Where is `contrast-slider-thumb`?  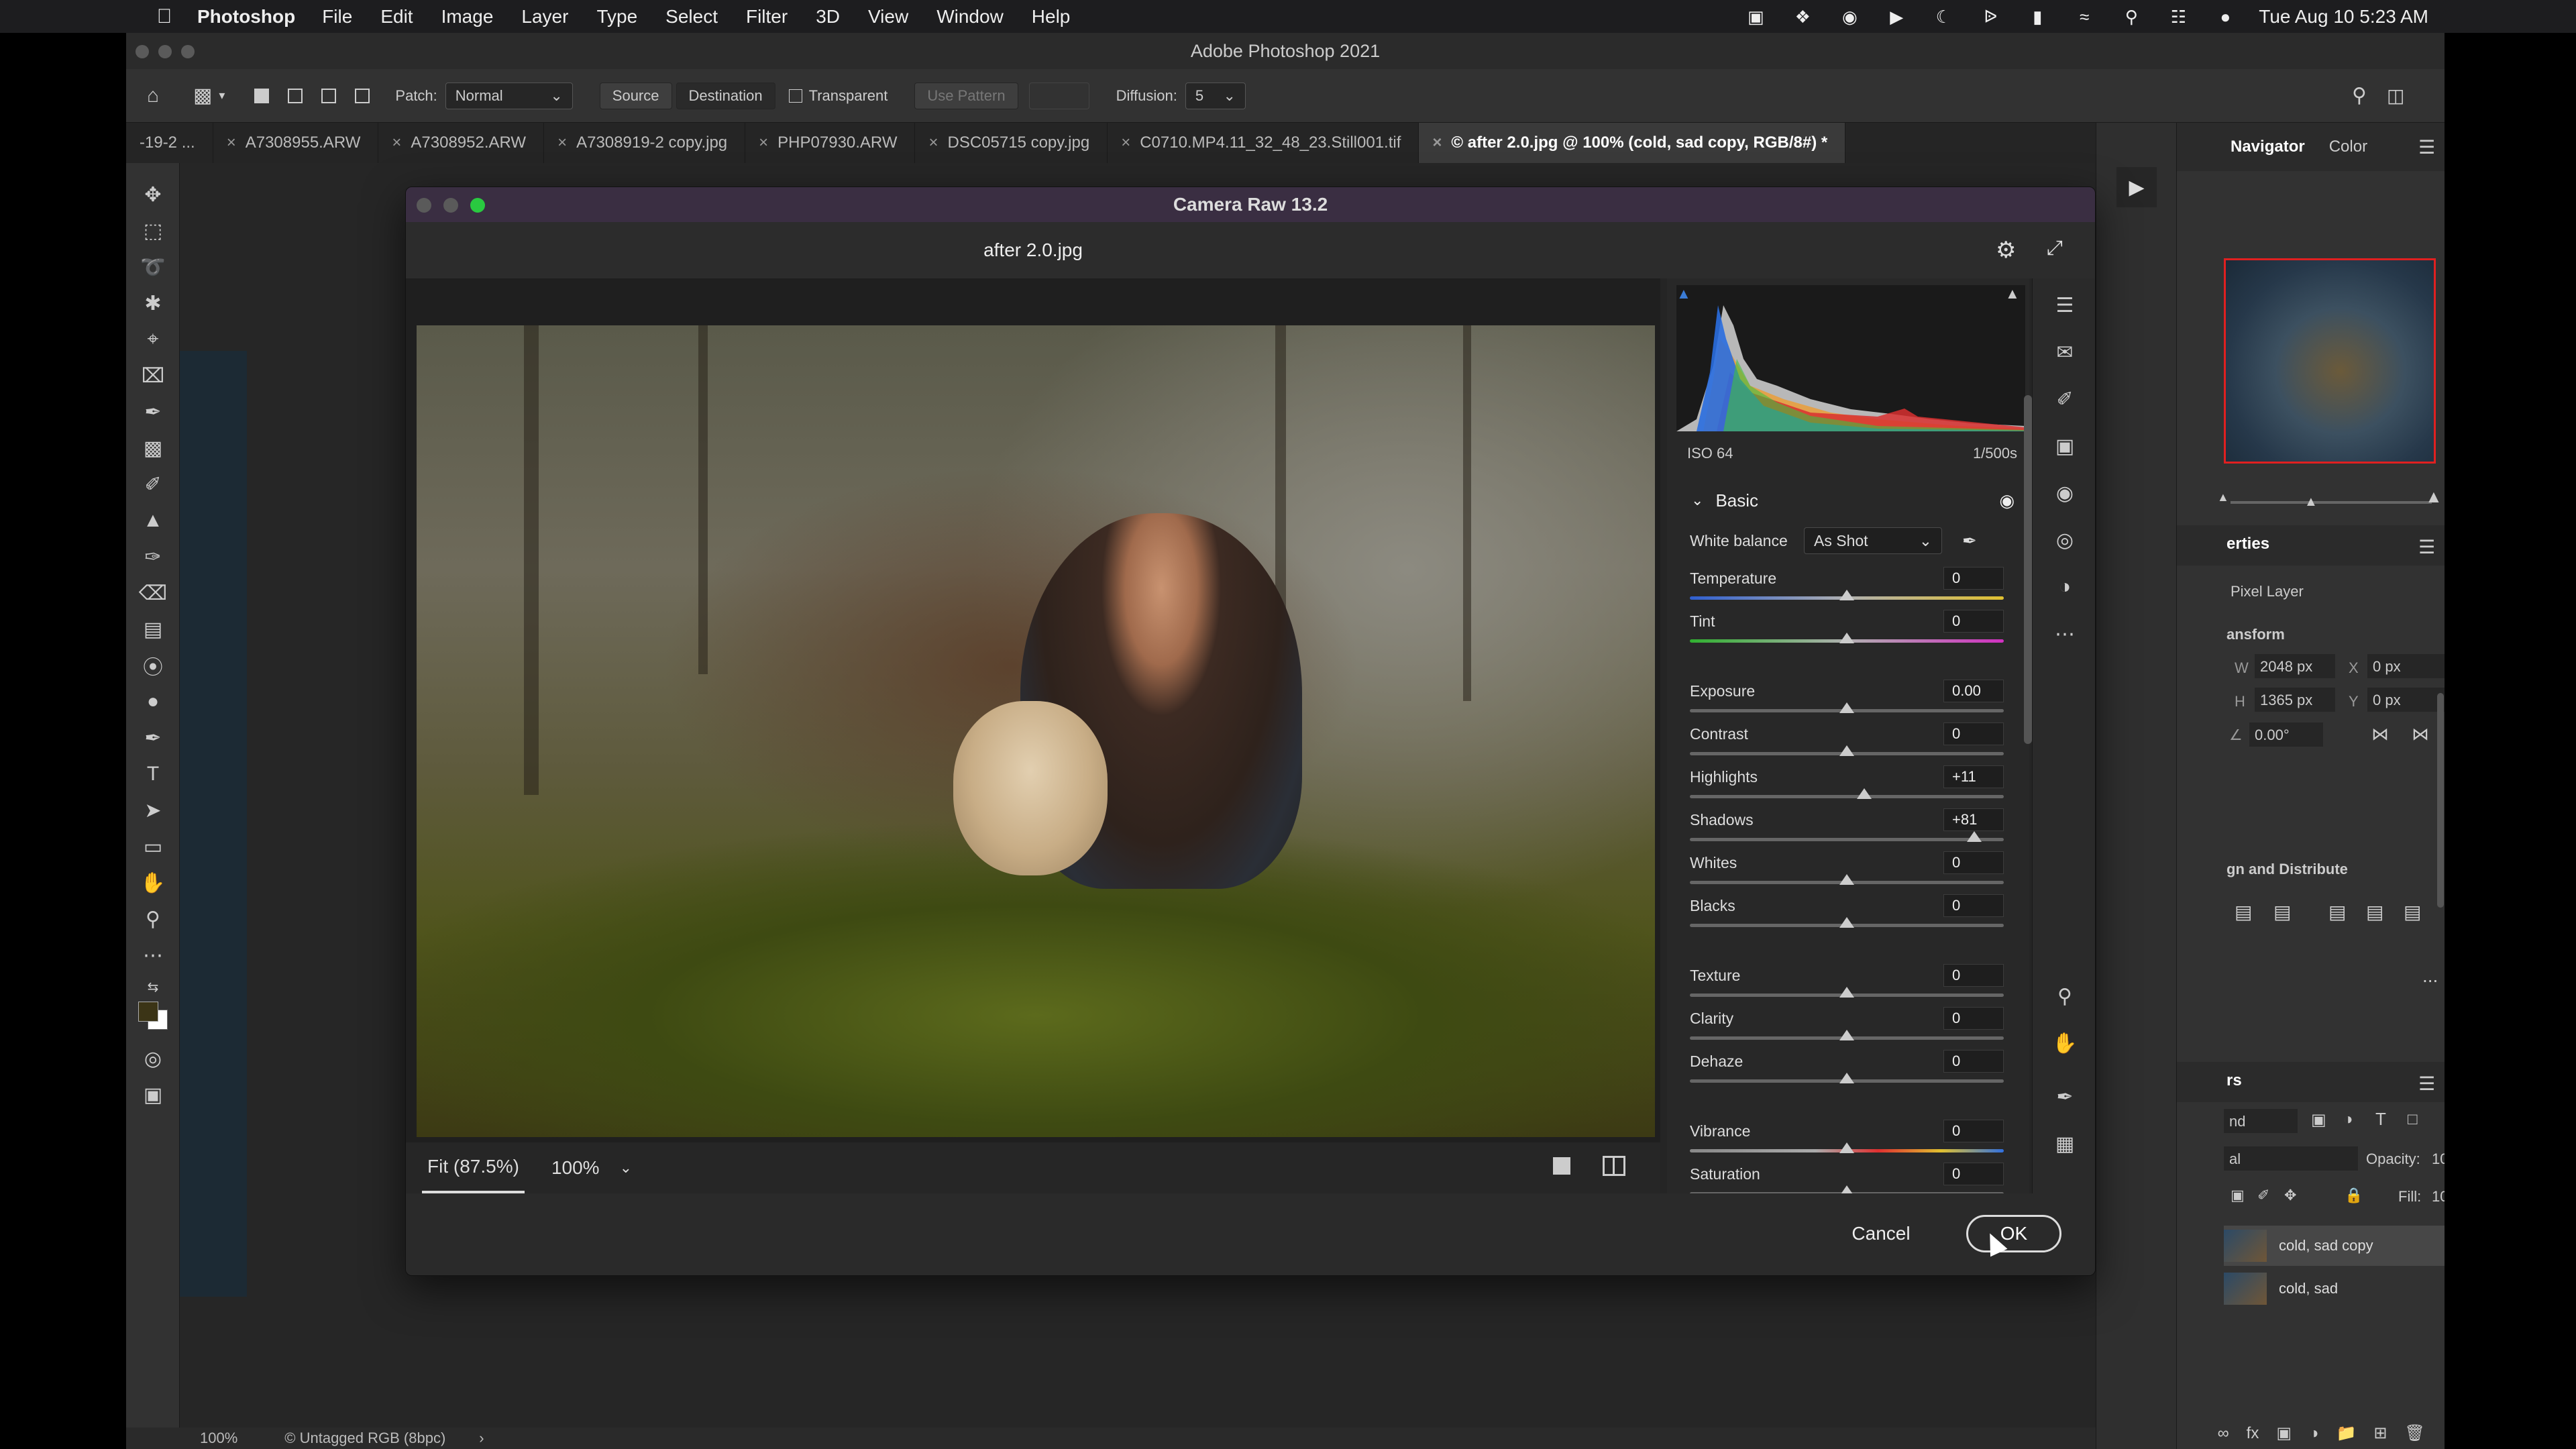 contrast-slider-thumb is located at coordinates (1846, 750).